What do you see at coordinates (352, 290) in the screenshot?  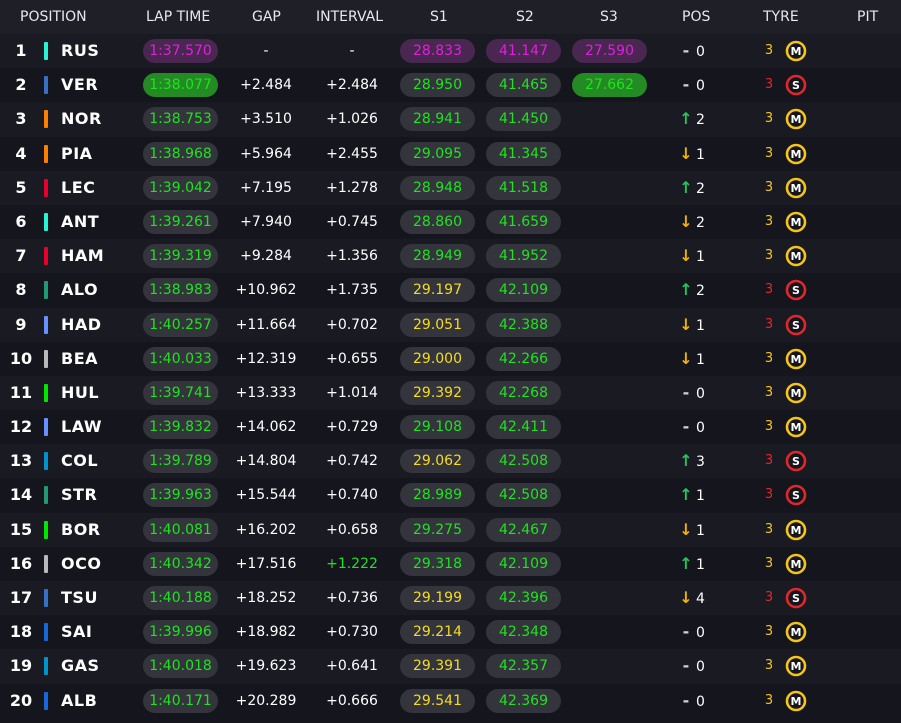 I see `interval-value: +1.735` at bounding box center [352, 290].